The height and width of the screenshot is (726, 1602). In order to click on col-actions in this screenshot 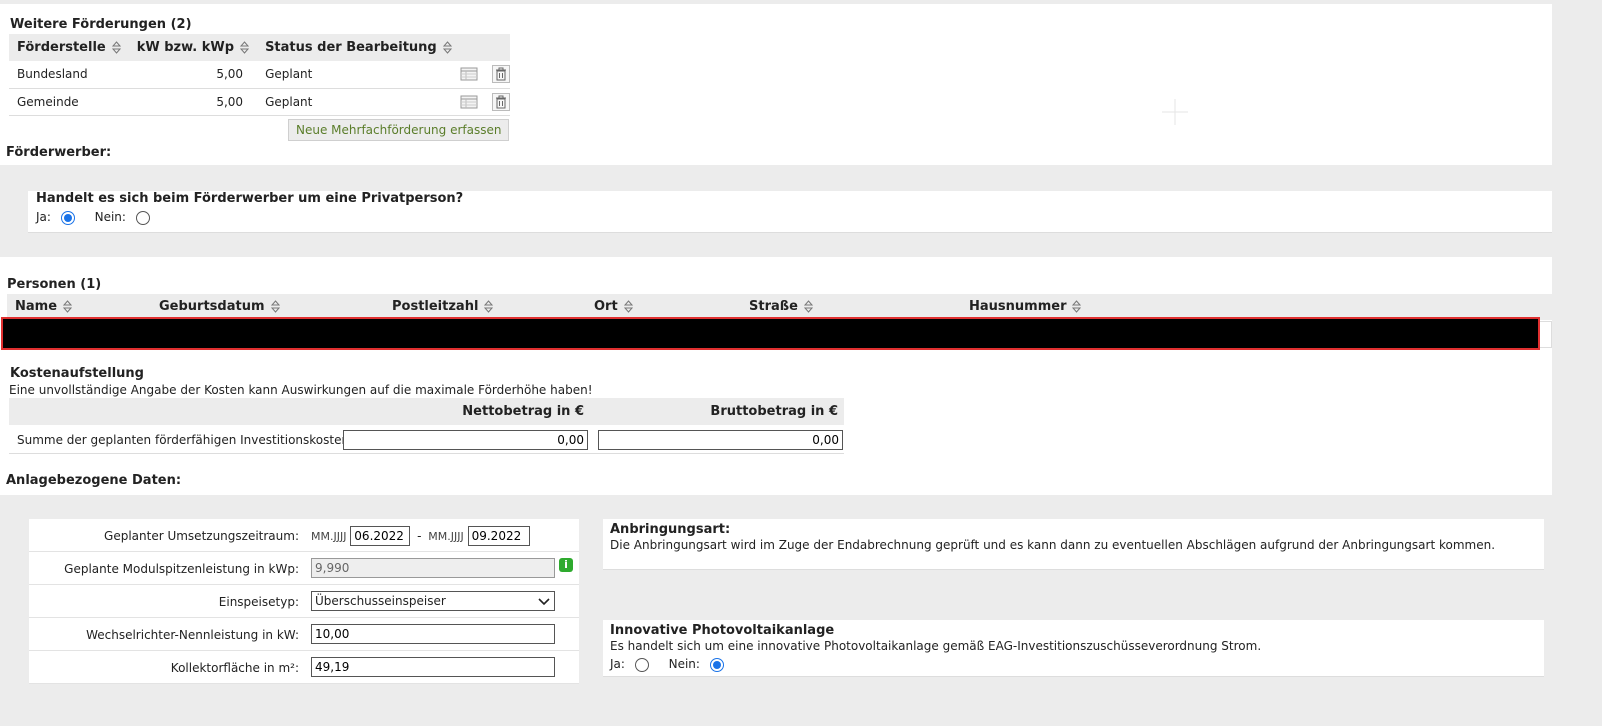, I will do `click(484, 47)`.